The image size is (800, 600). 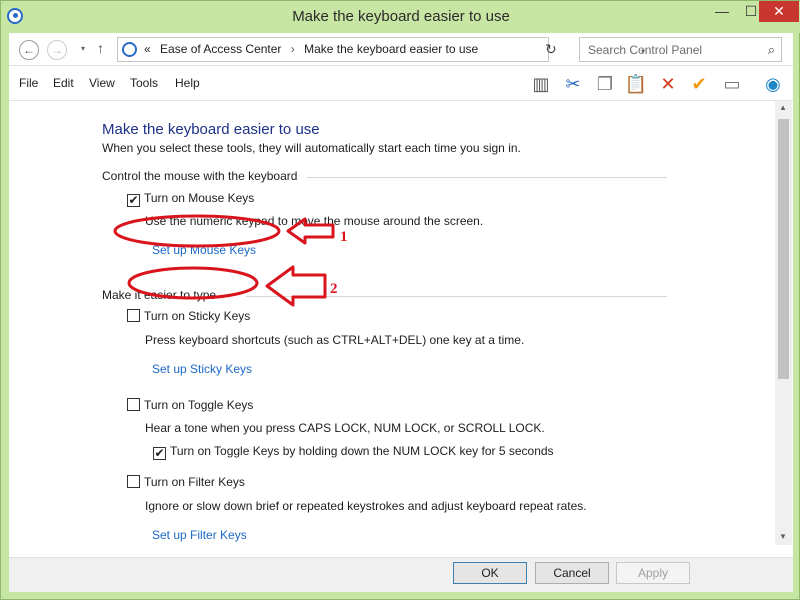 What do you see at coordinates (572, 573) in the screenshot?
I see `cancel-button: Cancel` at bounding box center [572, 573].